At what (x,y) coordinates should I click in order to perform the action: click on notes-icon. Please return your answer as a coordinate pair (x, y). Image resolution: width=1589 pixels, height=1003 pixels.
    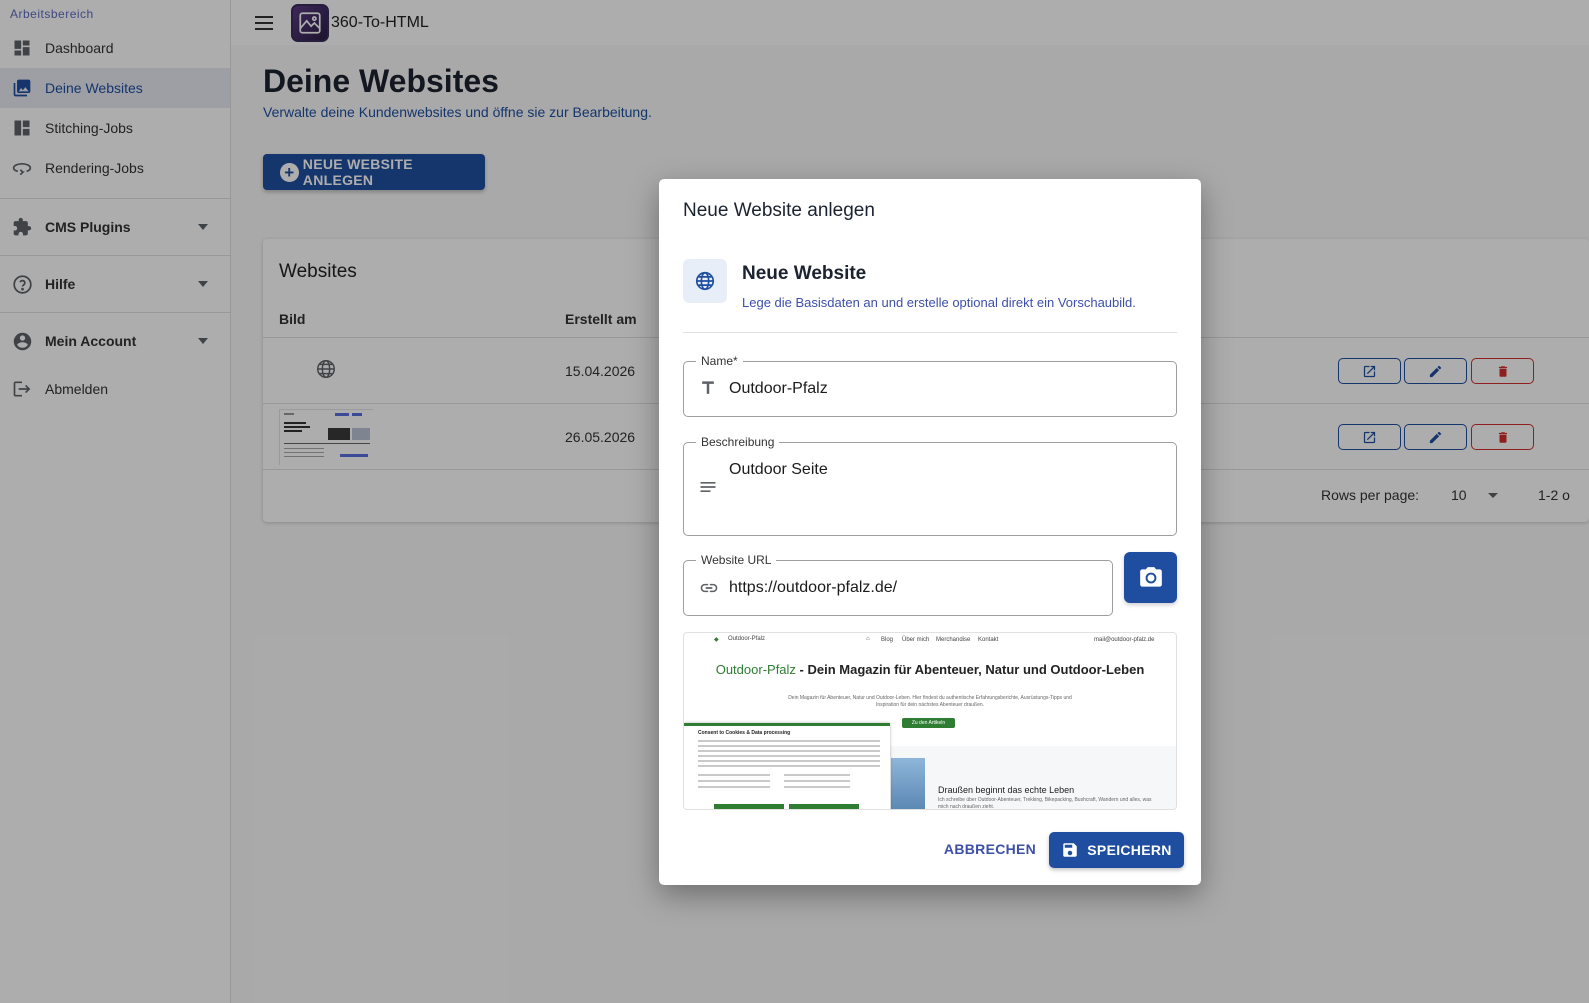
    Looking at the image, I should click on (708, 489).